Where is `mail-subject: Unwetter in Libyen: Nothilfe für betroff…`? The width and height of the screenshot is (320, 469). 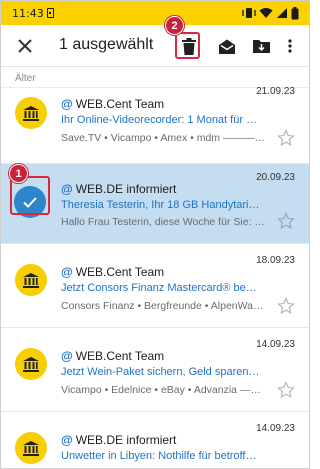 mail-subject: Unwetter in Libyen: Nothilfe für betroff… is located at coordinates (161, 456).